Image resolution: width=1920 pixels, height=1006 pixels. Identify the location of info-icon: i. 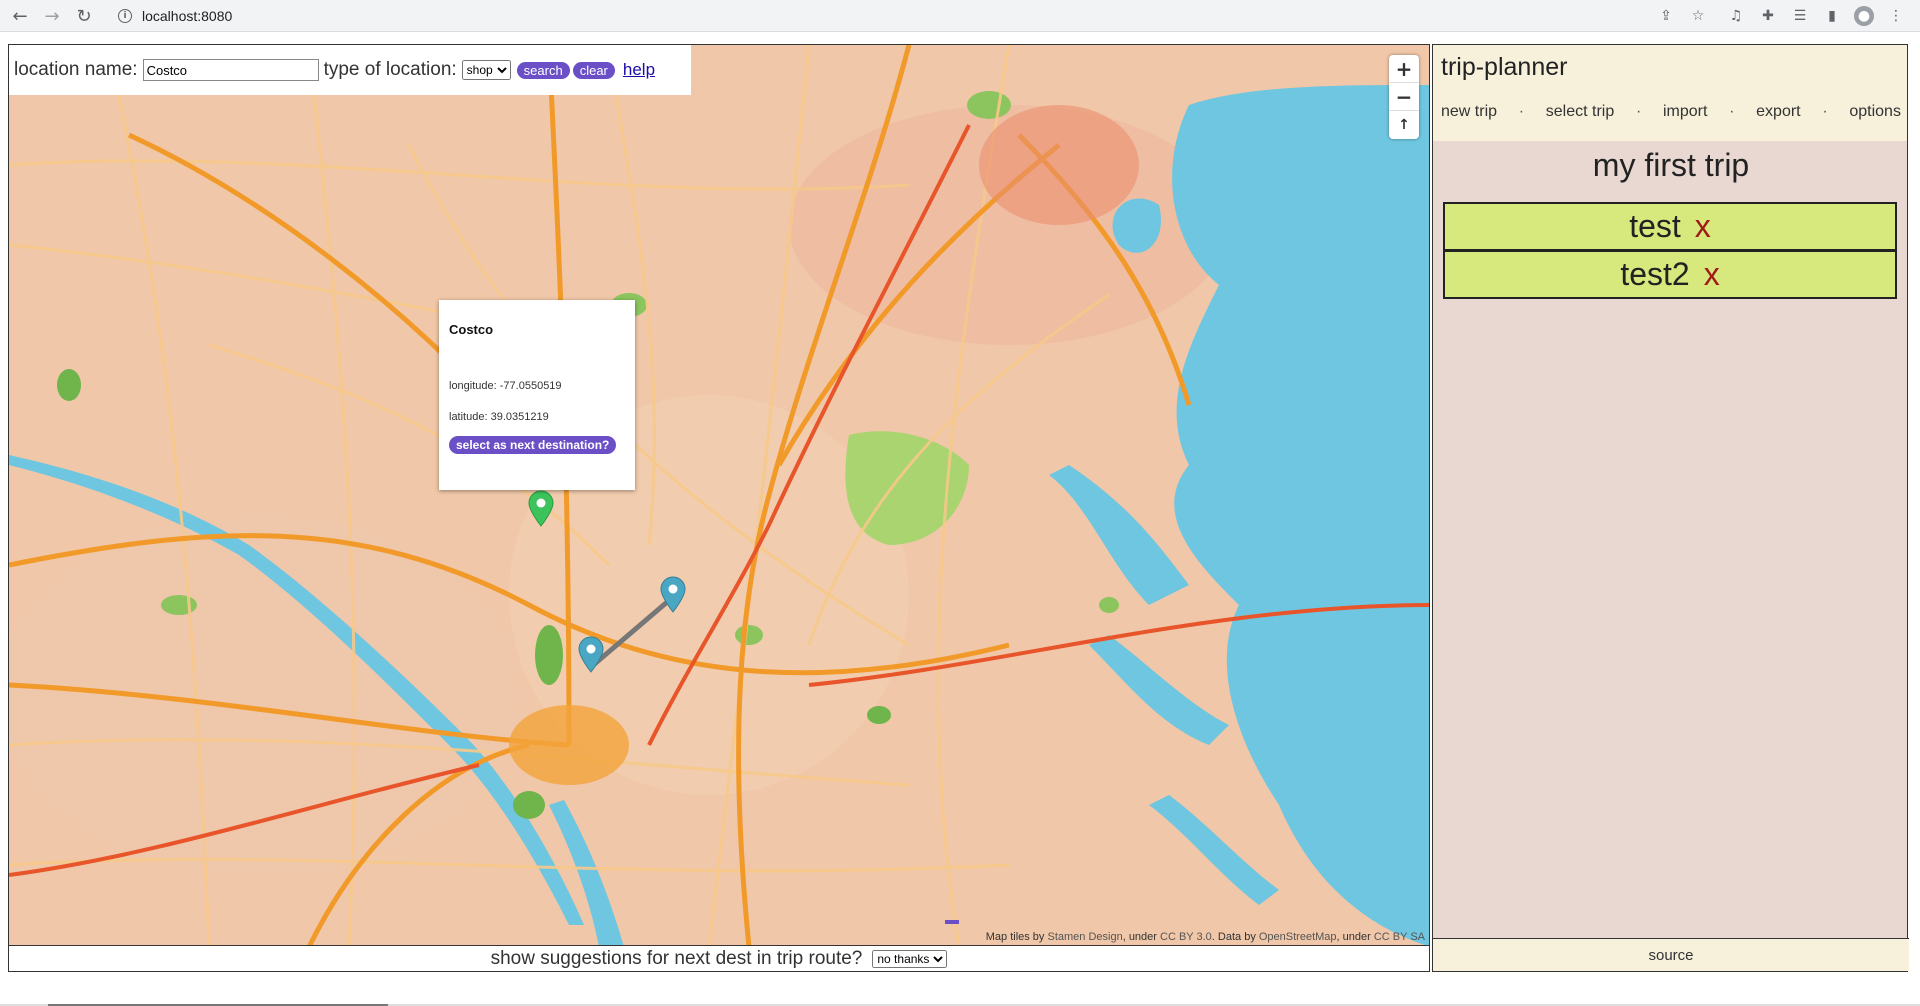
(125, 16).